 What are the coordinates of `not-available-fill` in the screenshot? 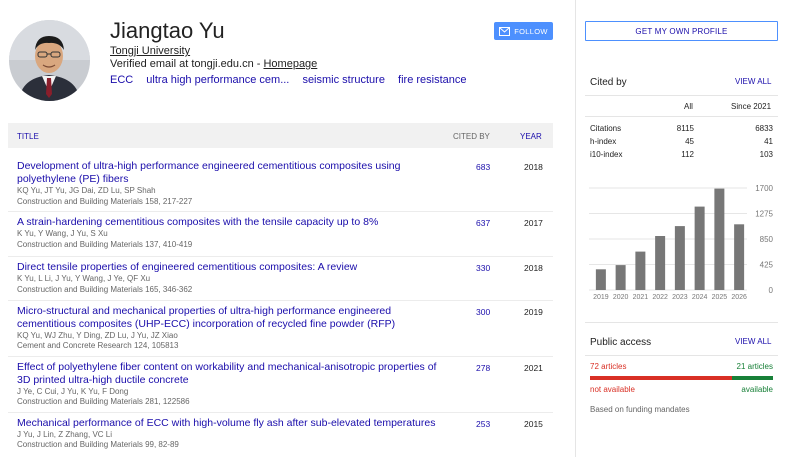 It's located at (661, 378).